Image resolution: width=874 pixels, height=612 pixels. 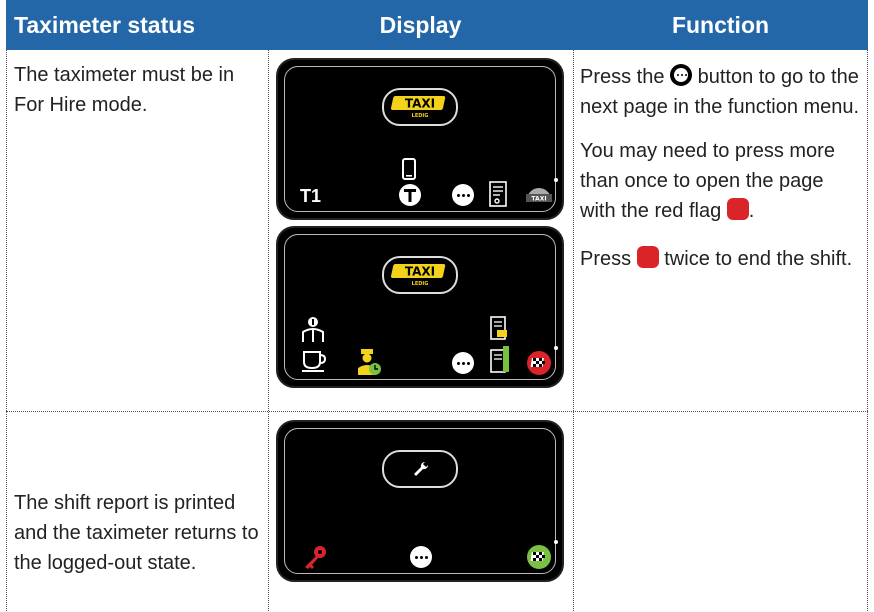 What do you see at coordinates (124, 90) in the screenshot?
I see `row1-status-text: The taximeter must be in For Hire mode.` at bounding box center [124, 90].